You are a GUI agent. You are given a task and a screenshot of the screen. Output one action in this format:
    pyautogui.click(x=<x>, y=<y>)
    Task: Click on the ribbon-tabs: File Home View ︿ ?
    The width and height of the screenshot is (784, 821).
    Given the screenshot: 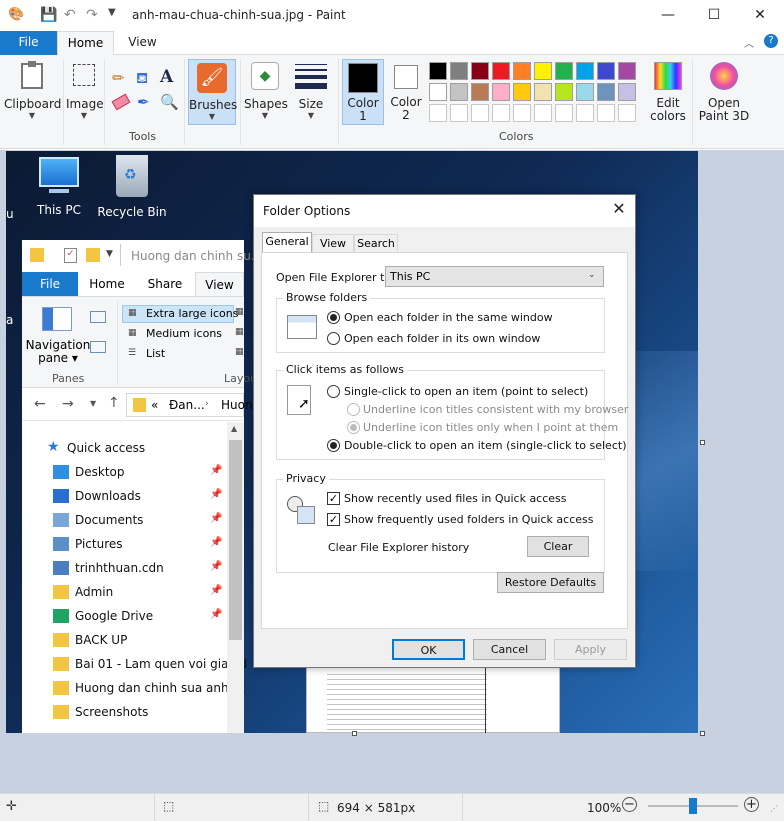 What is the action you would take?
    pyautogui.click(x=392, y=43)
    